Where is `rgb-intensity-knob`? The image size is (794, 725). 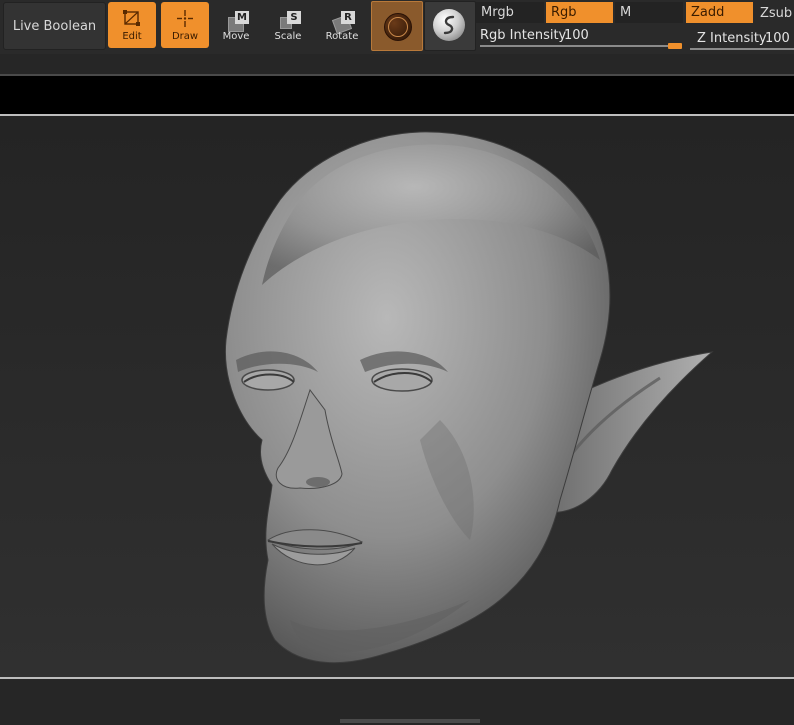
rgb-intensity-knob is located at coordinates (675, 46).